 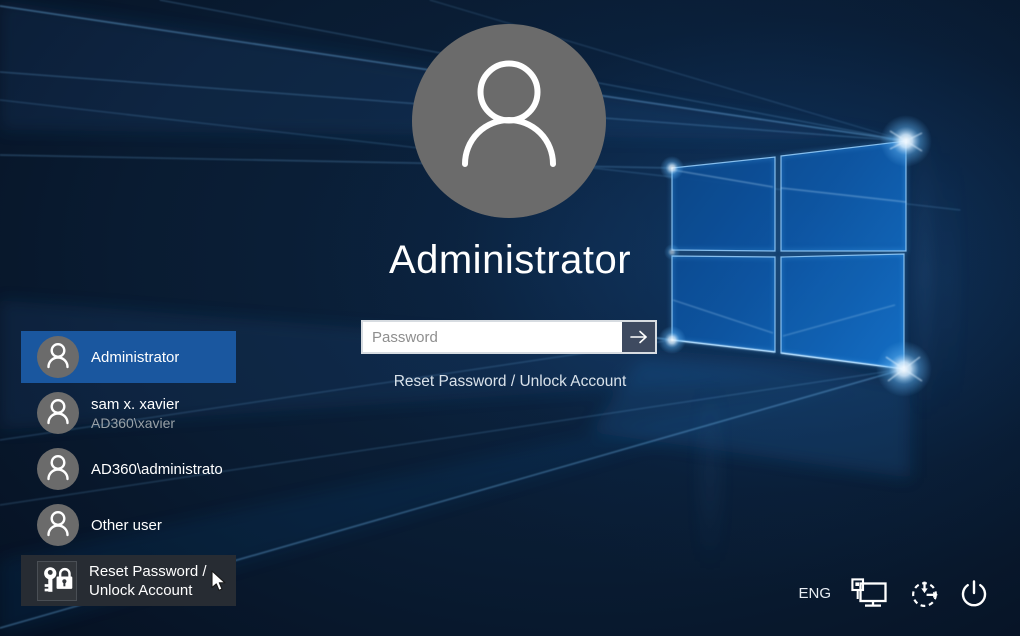 What do you see at coordinates (148, 571) in the screenshot?
I see `reset-item-line1: Reset Password /` at bounding box center [148, 571].